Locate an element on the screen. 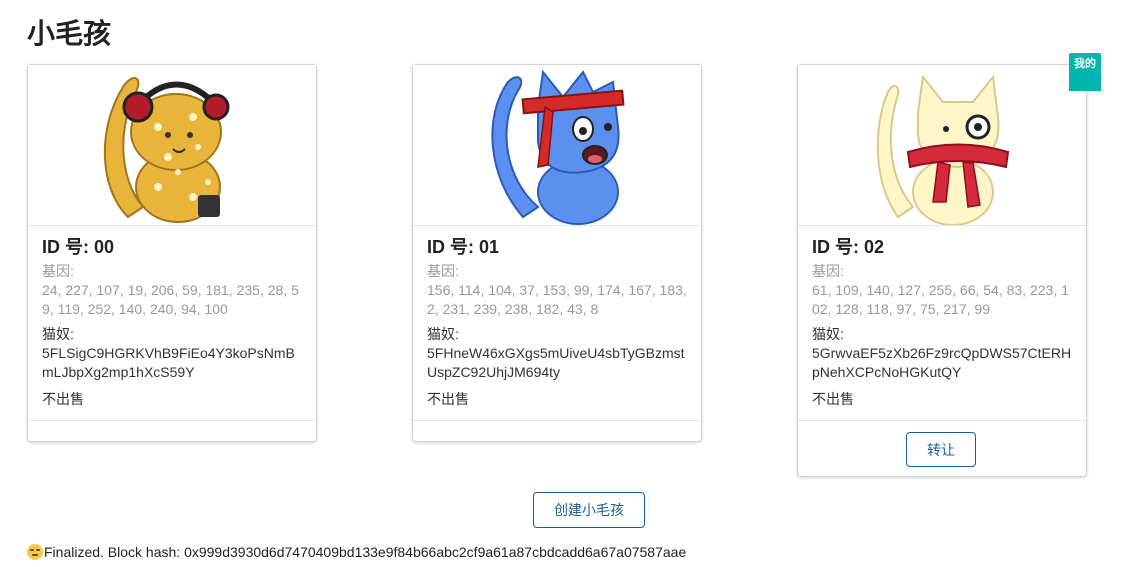  kitty-id: ID 号: 00 is located at coordinates (78, 247).